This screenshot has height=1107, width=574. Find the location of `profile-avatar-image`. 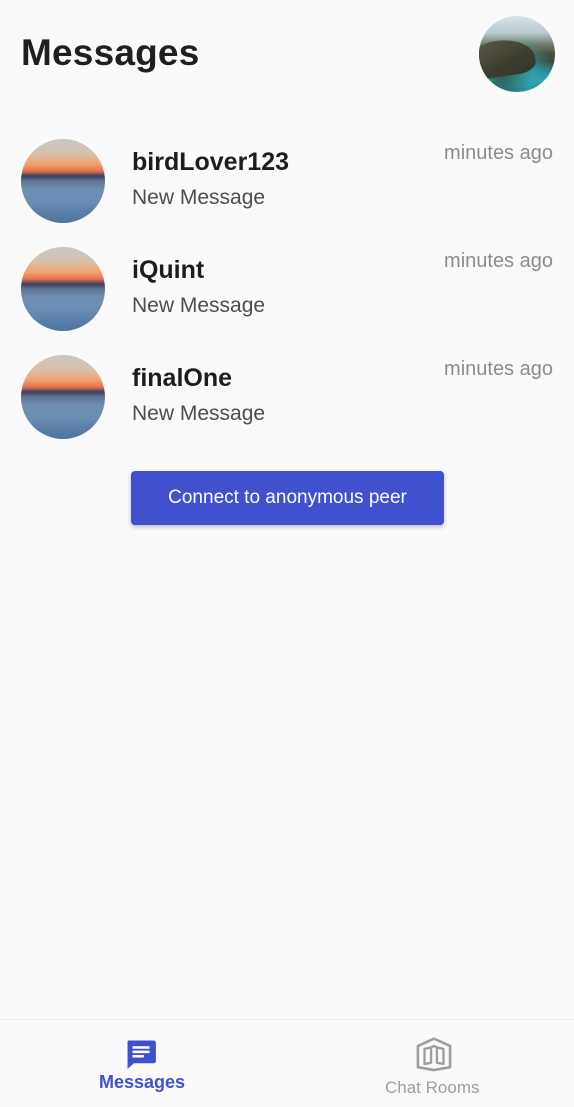

profile-avatar-image is located at coordinates (508, 58).